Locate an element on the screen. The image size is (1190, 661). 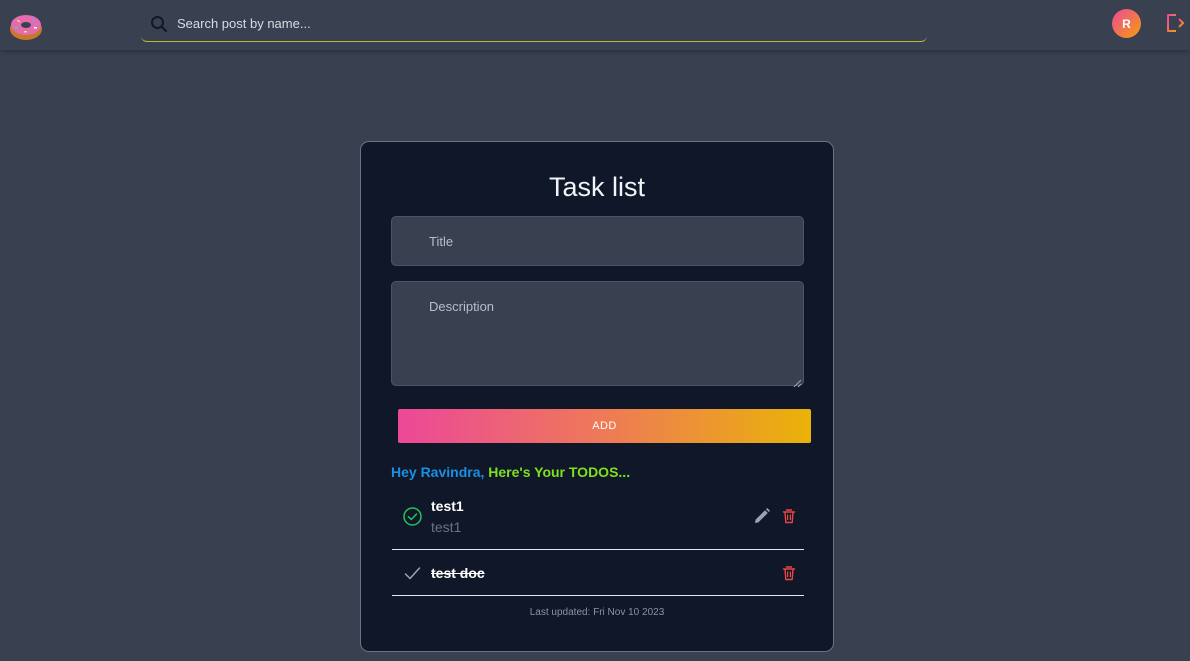
todo-description: test1 is located at coordinates (446, 527).